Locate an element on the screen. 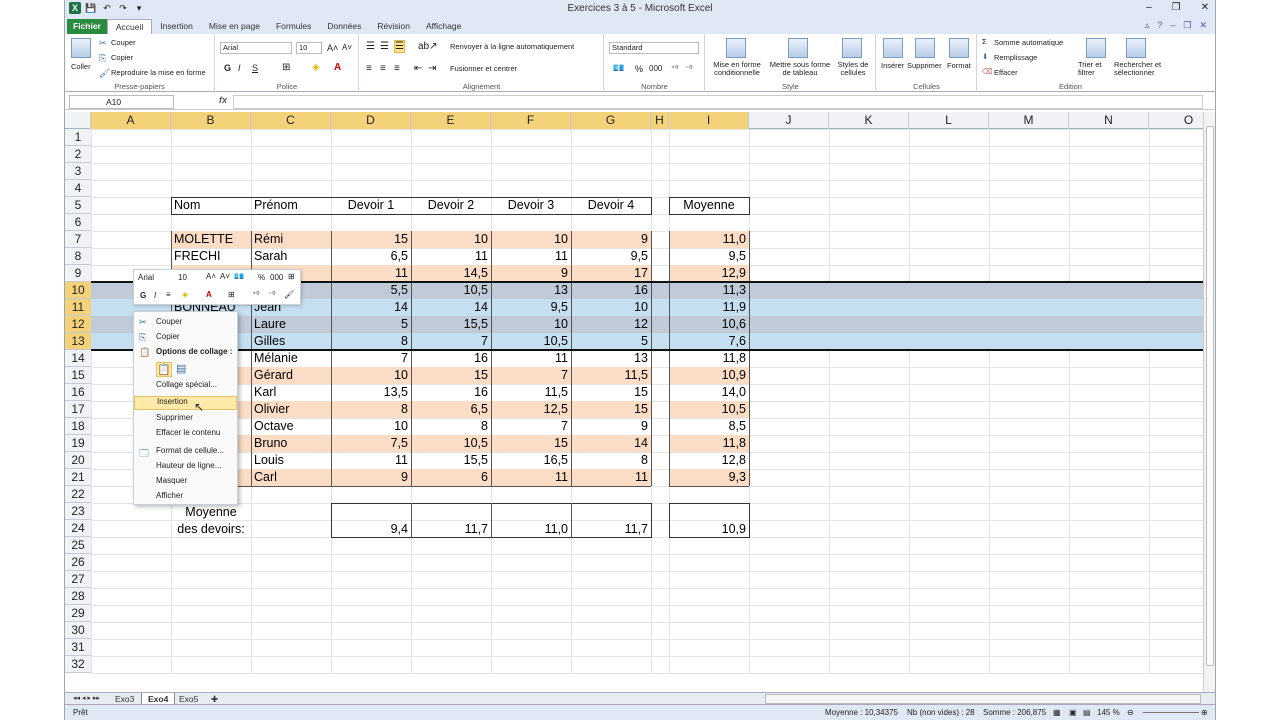 Image resolution: width=1280 pixels, height=720 pixels. cell-moyenne: 11,9 is located at coordinates (709, 307).